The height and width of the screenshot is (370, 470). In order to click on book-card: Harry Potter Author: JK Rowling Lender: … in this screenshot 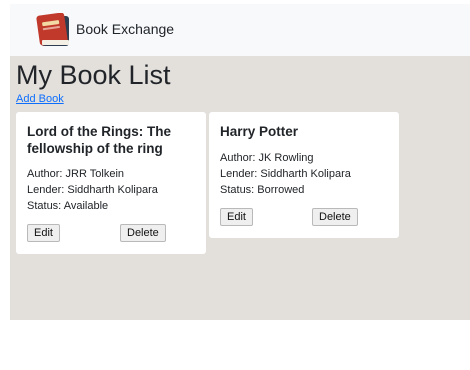, I will do `click(304, 175)`.